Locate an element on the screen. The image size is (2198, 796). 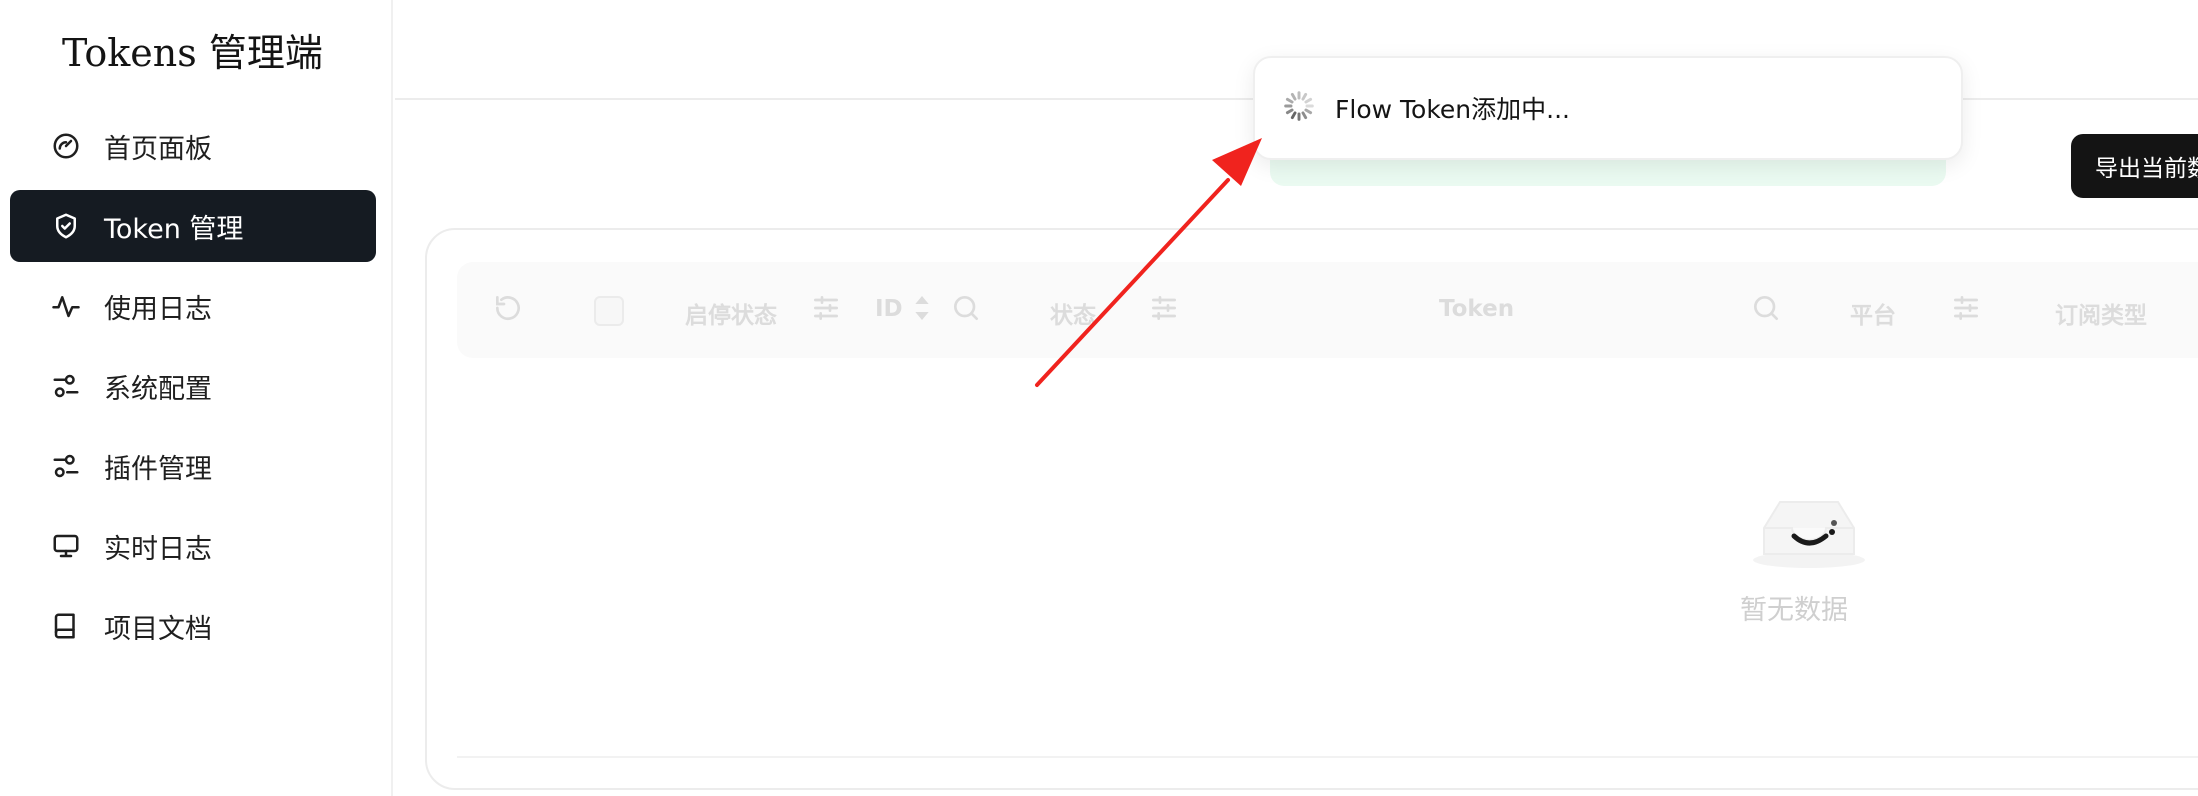
sidebar-item-label: 首页面板 is located at coordinates (158, 149).